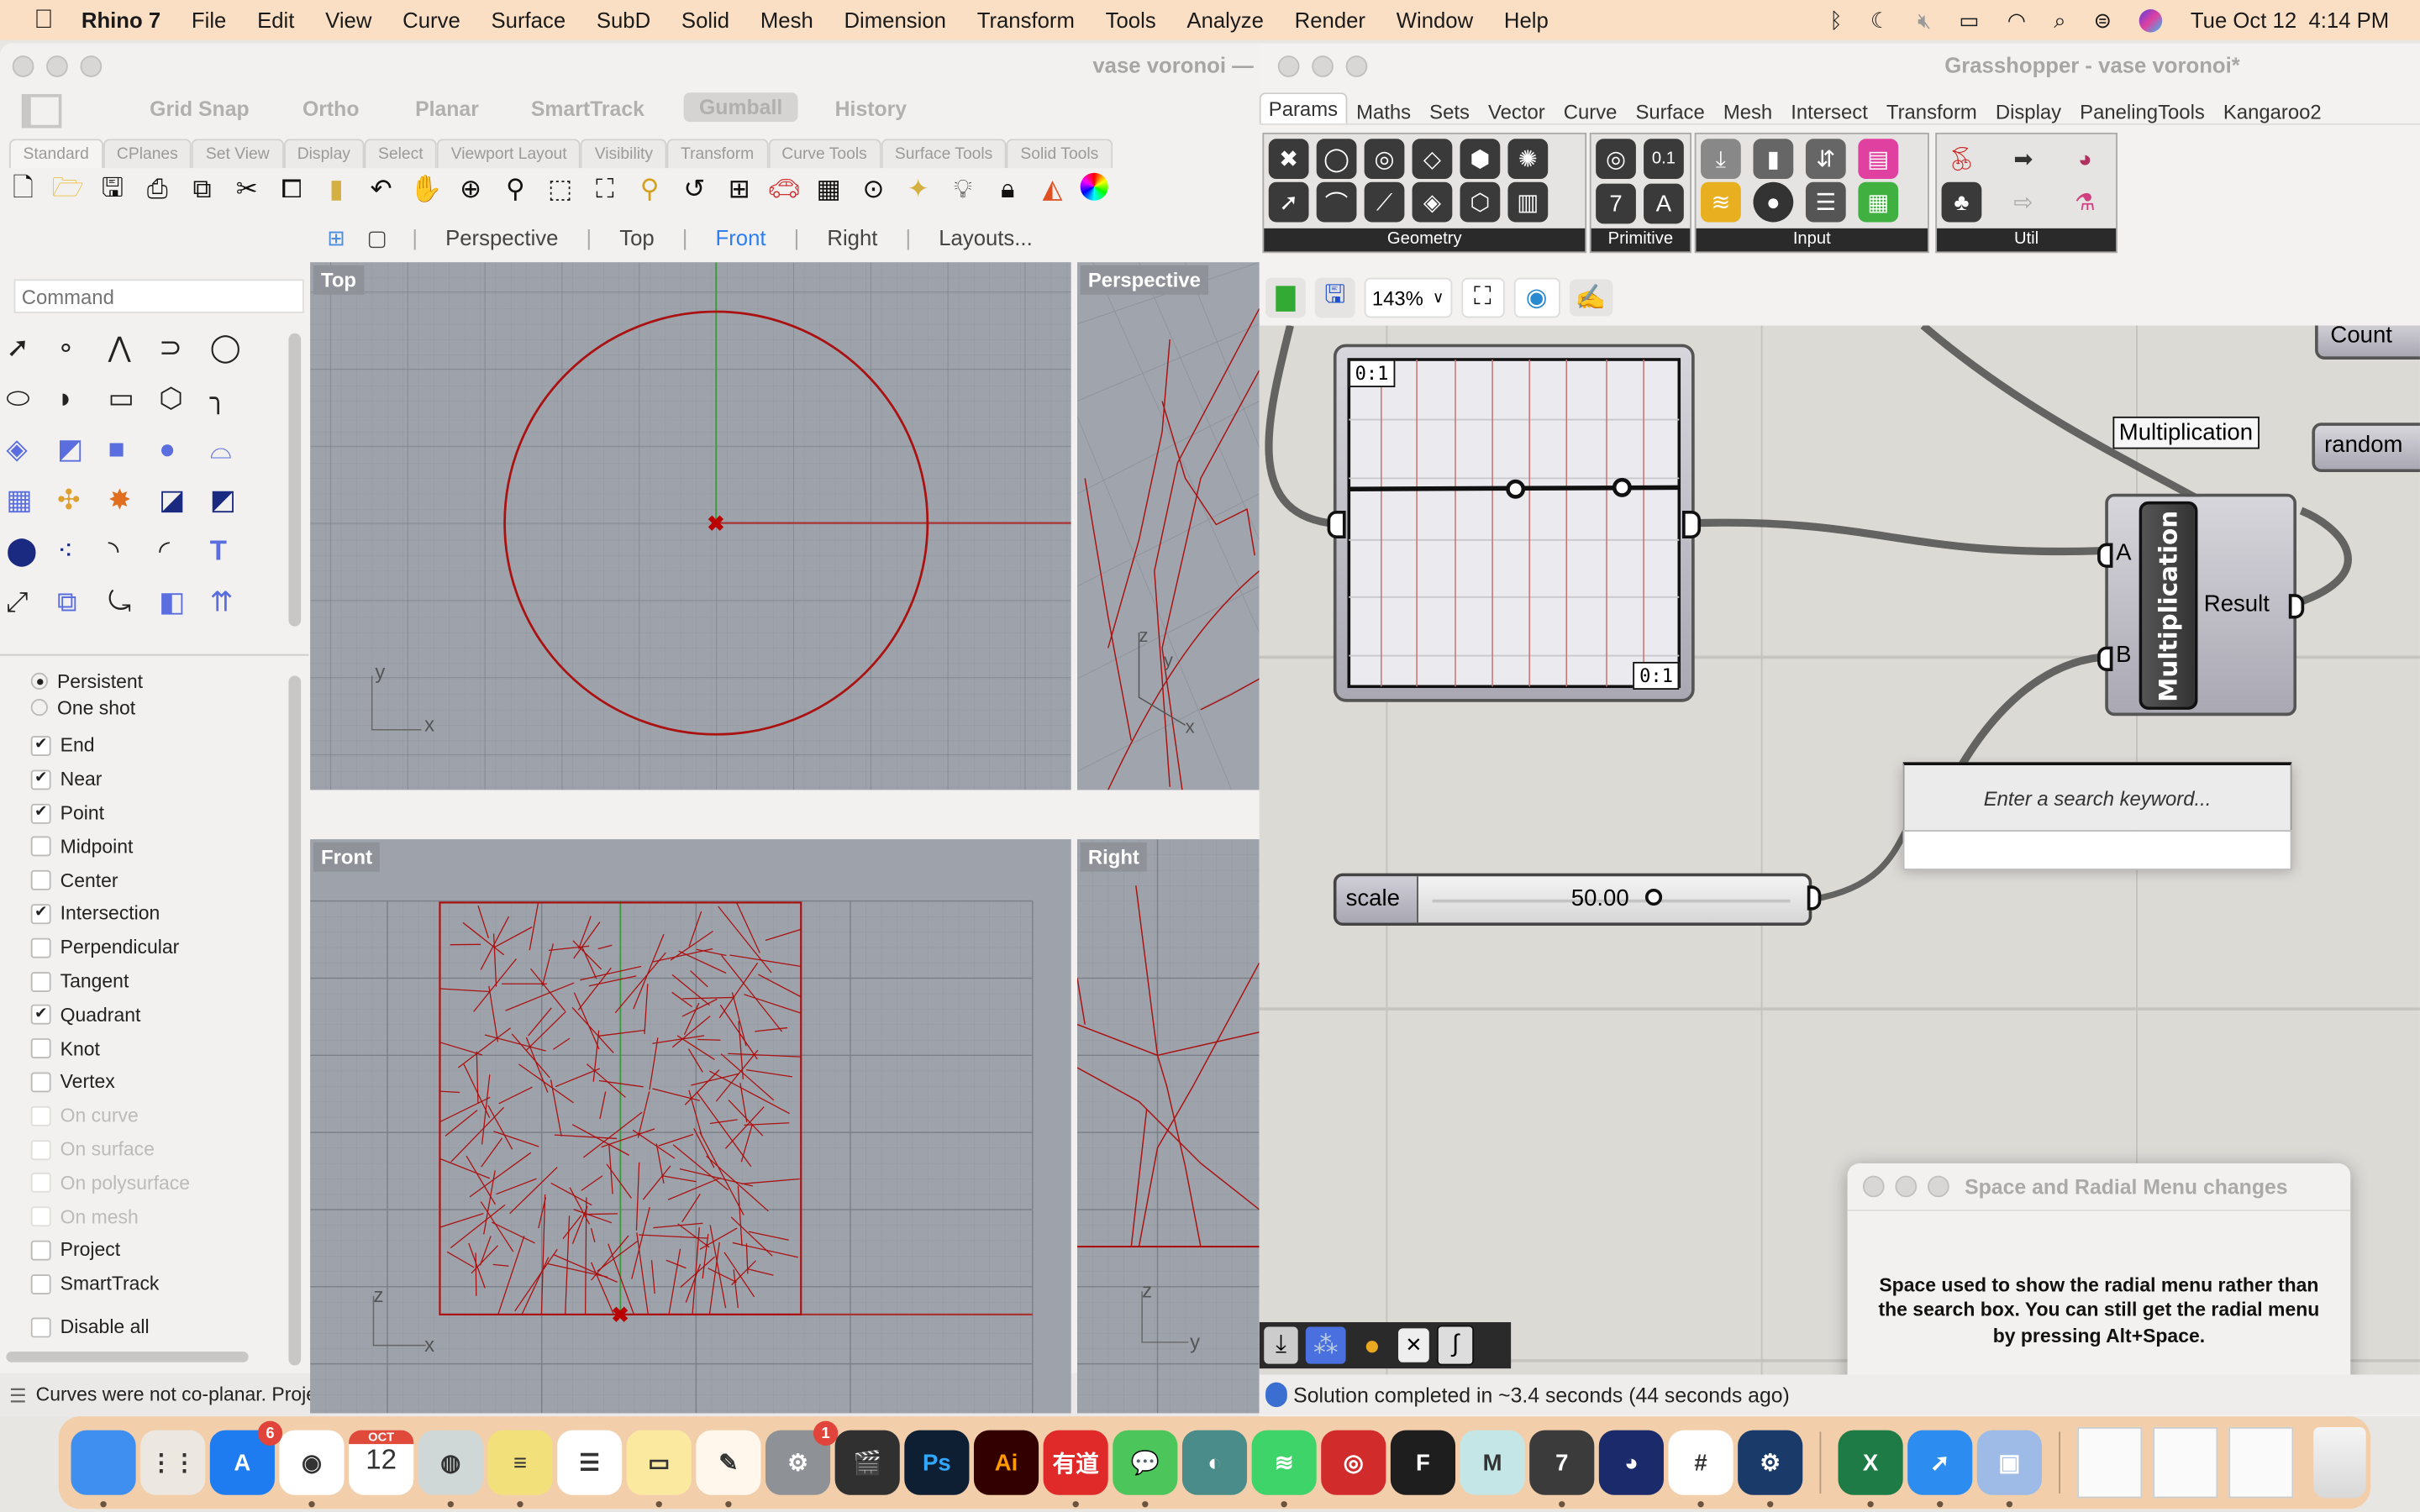  What do you see at coordinates (2201, 605) in the screenshot?
I see `multiplication-node: Multiplication A B Result` at bounding box center [2201, 605].